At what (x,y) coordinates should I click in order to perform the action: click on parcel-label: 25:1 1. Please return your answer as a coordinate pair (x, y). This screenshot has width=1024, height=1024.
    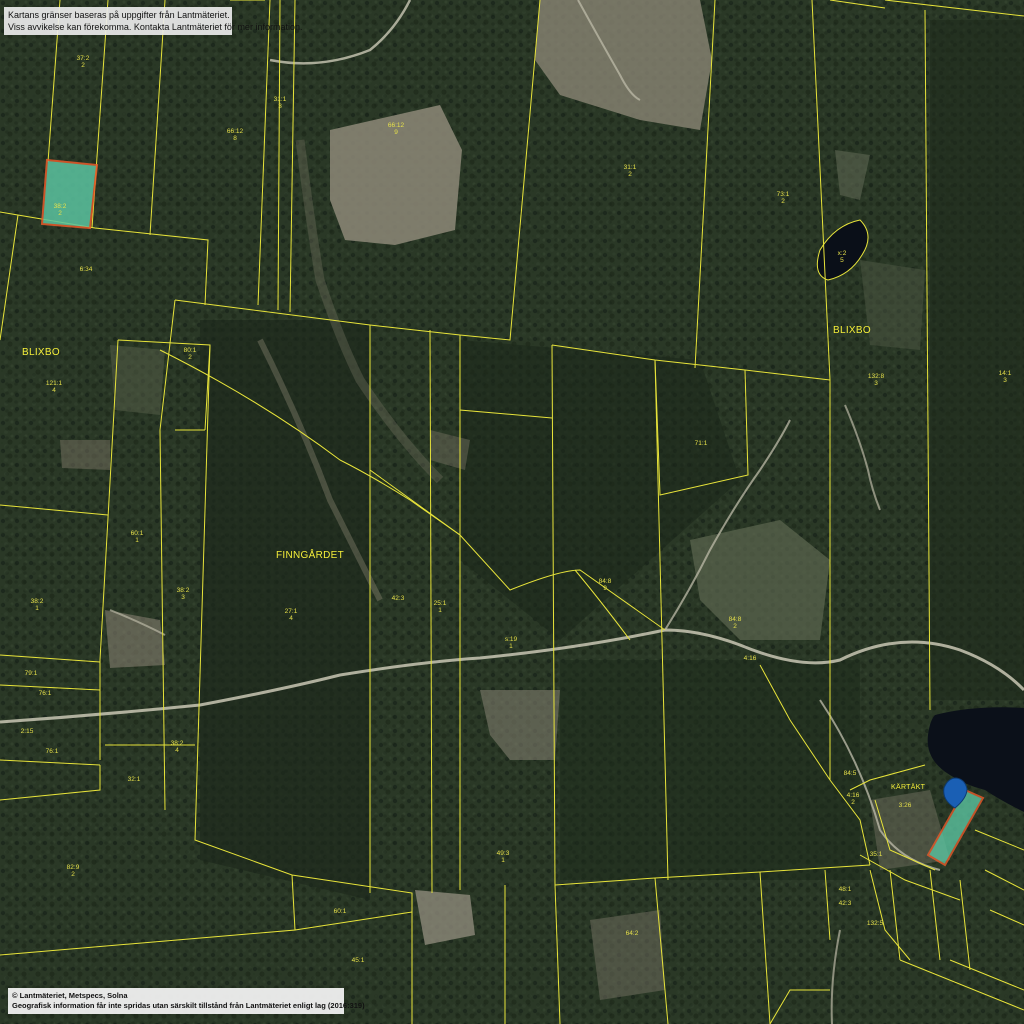
    Looking at the image, I should click on (440, 607).